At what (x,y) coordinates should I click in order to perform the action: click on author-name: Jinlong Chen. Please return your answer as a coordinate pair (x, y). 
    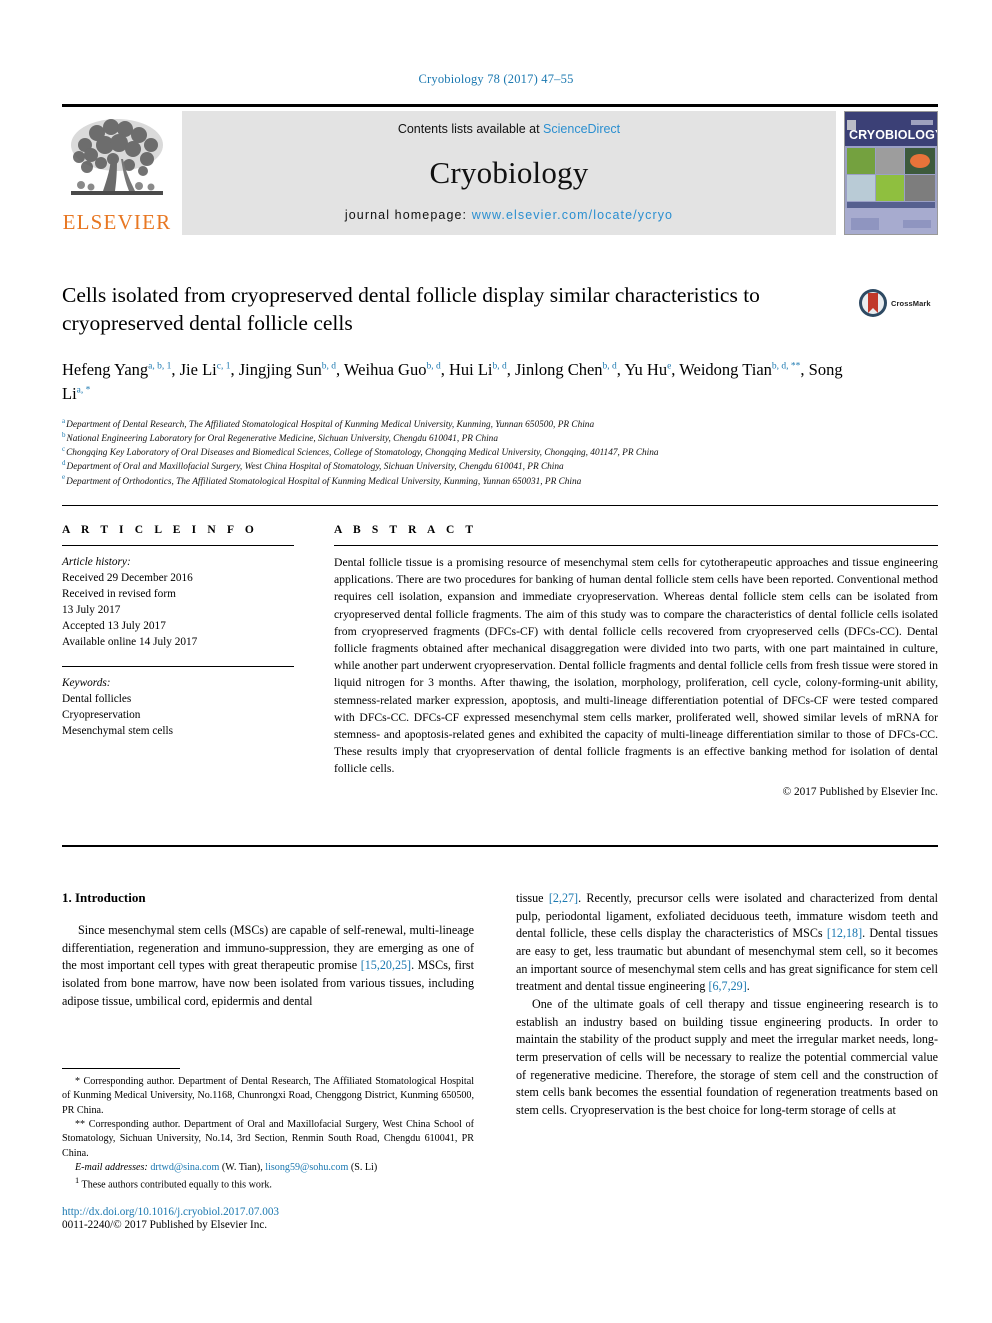
    Looking at the image, I should click on (559, 369).